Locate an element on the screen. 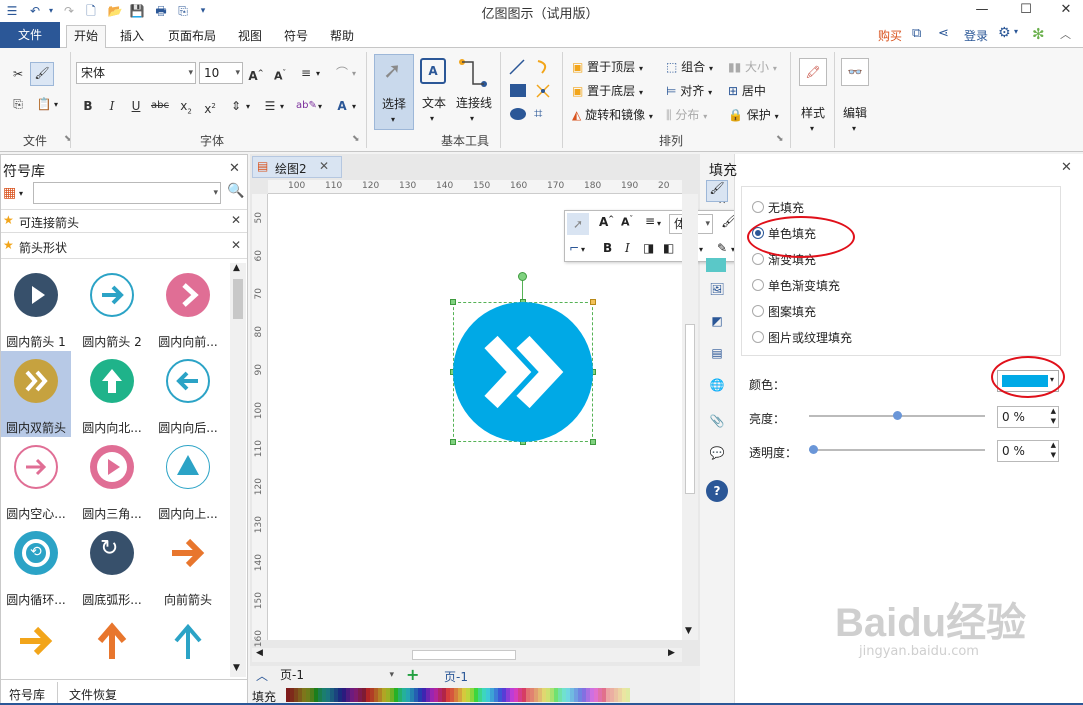 The image size is (1083, 705). protect-button: 🔒 保护 ▾ is located at coordinates (753, 116).